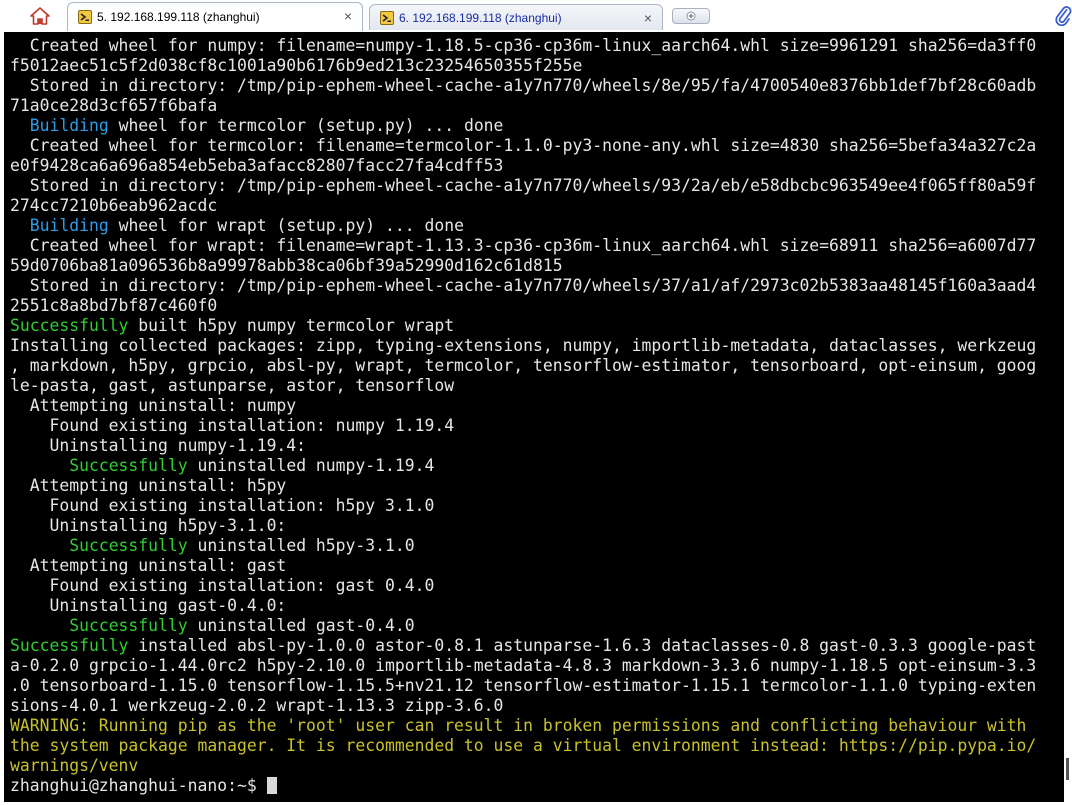 Image resolution: width=1072 pixels, height=806 pixels. Describe the element at coordinates (537, 106) in the screenshot. I see `terminal-line: 71a0ce28d3cf657f6bafa` at that location.